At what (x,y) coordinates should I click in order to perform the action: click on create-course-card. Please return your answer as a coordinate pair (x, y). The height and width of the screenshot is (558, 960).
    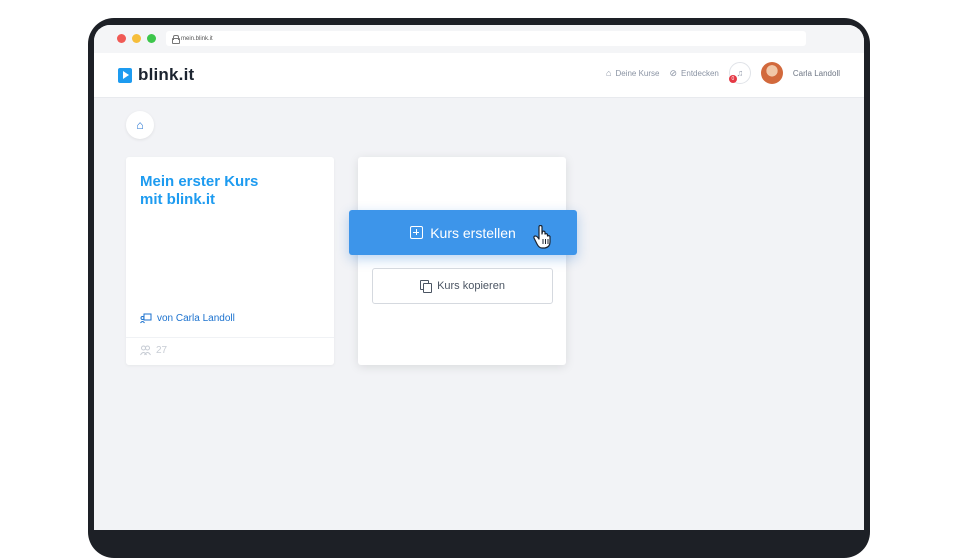
    Looking at the image, I should click on (462, 261).